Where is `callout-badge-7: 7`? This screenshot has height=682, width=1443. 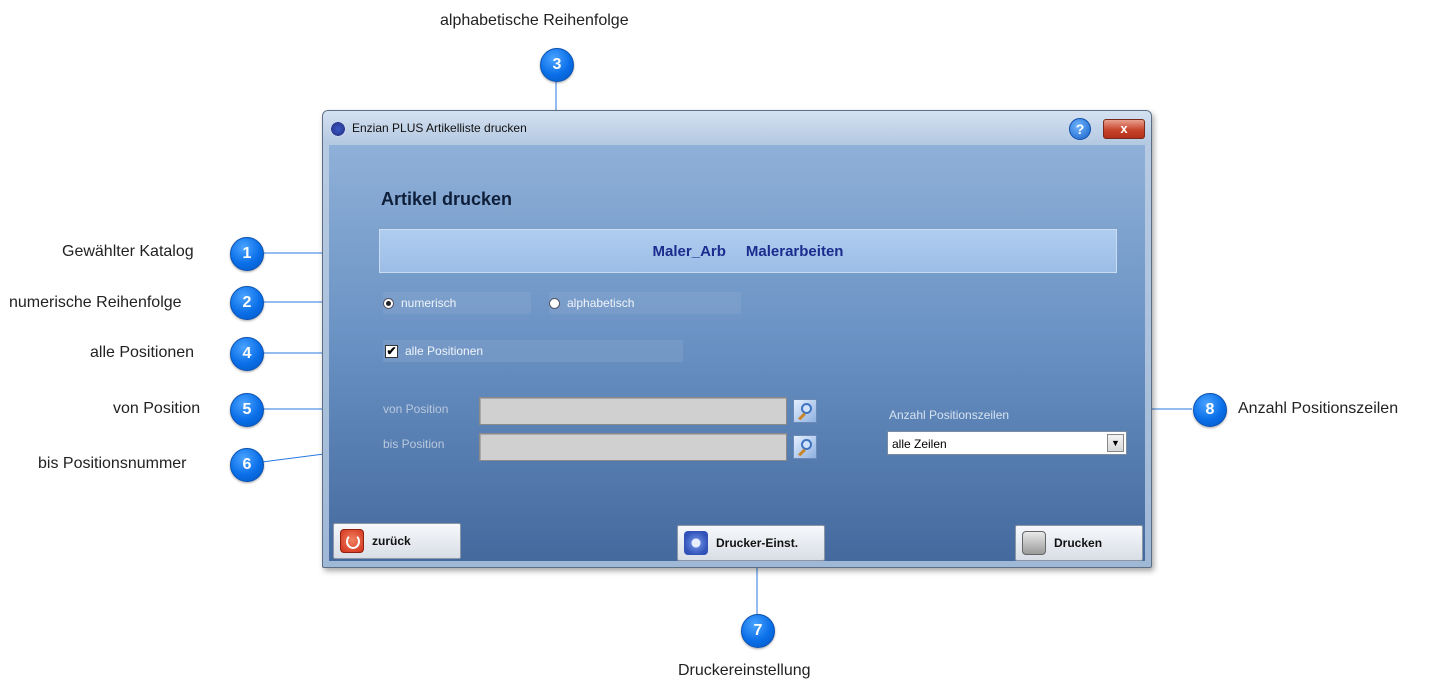
callout-badge-7: 7 is located at coordinates (758, 631).